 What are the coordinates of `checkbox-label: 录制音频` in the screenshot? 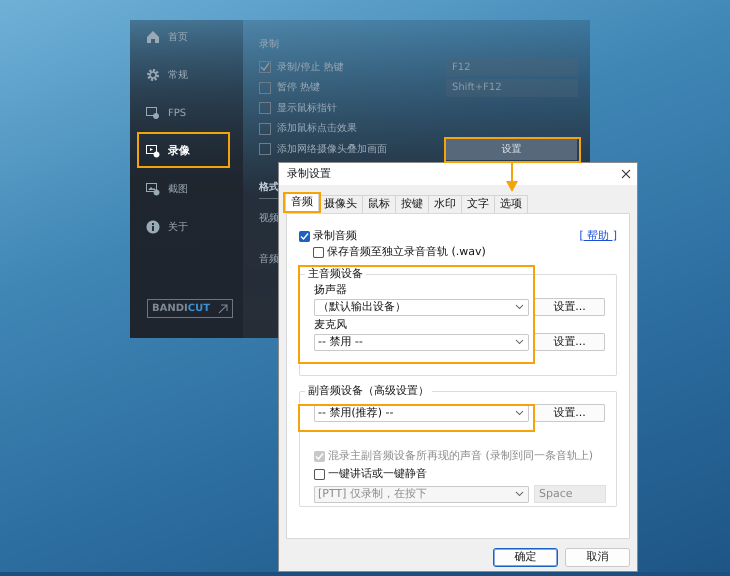 It's located at (335, 236).